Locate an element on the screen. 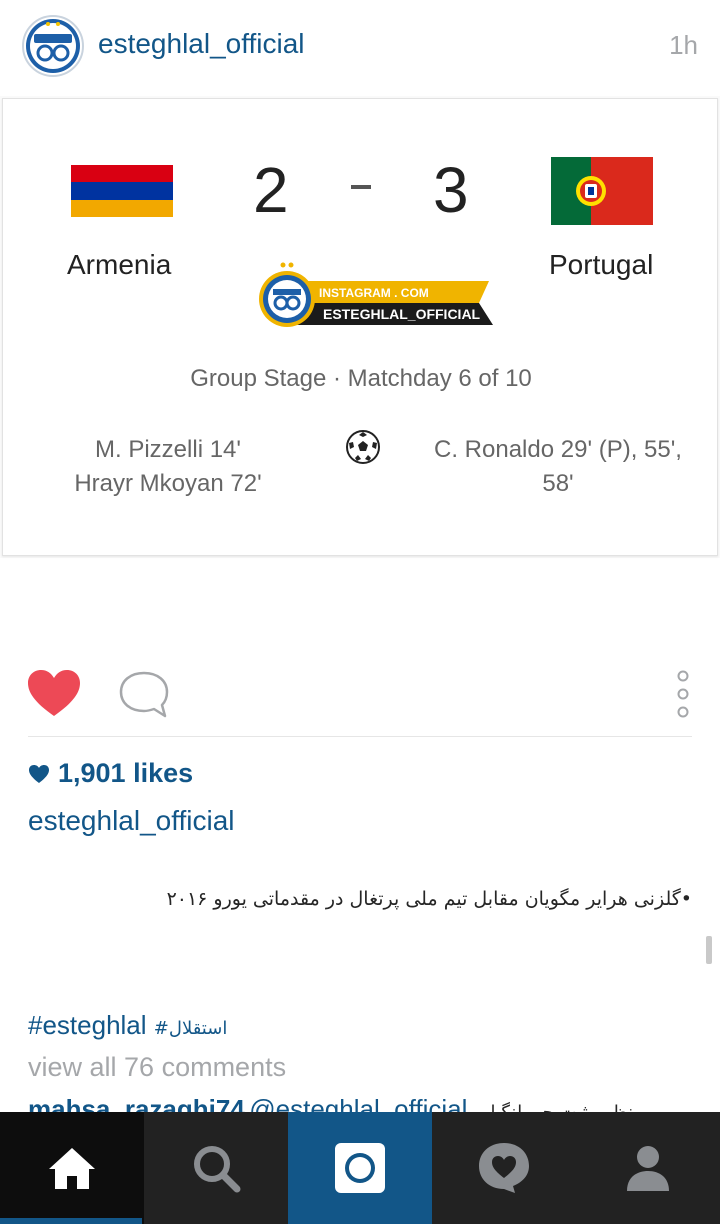  home-scorers: M. Pizzelli 14' Hrayr Mkoyan 72' is located at coordinates (168, 467).